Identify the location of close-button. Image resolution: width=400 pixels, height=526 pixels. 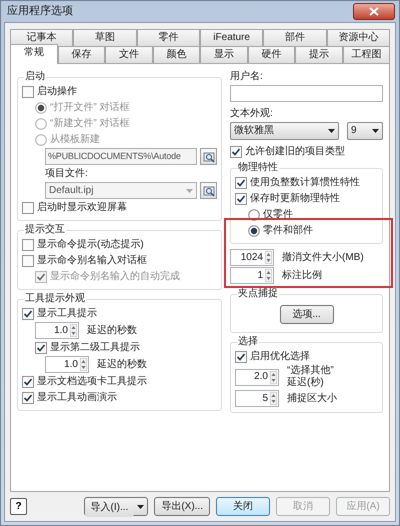
(374, 11).